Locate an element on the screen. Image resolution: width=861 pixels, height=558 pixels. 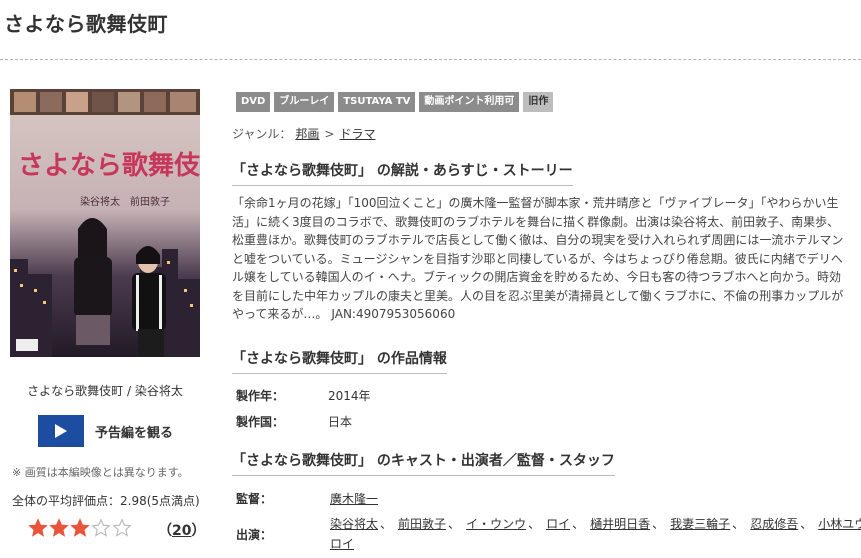
jan-code: JAN:4907953056060 is located at coordinates (393, 314).